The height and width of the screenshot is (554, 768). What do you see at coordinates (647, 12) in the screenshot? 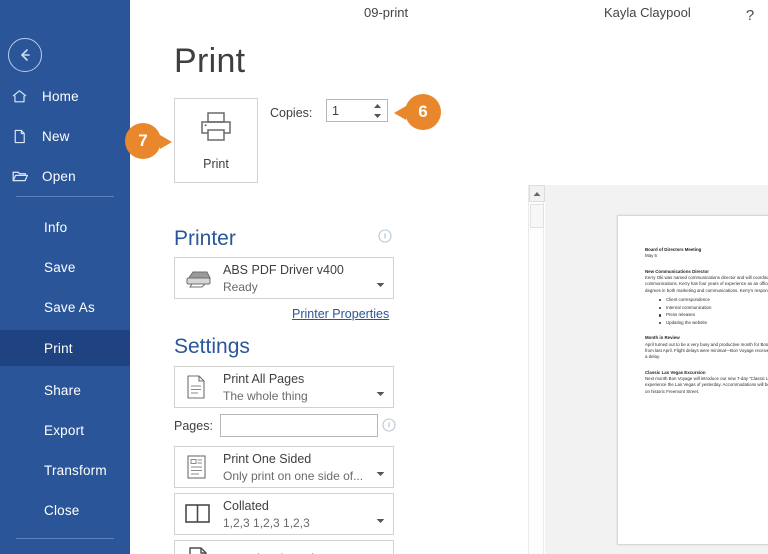
I see `account-name: Kayla Claypool` at bounding box center [647, 12].